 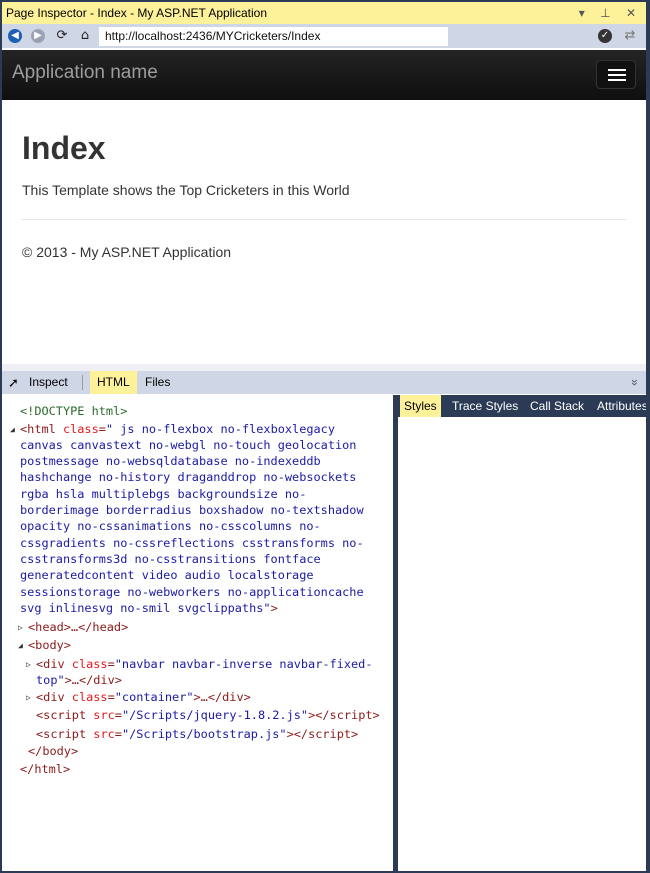 I want to click on tab-call-stack: Call Stack, so click(x=557, y=406).